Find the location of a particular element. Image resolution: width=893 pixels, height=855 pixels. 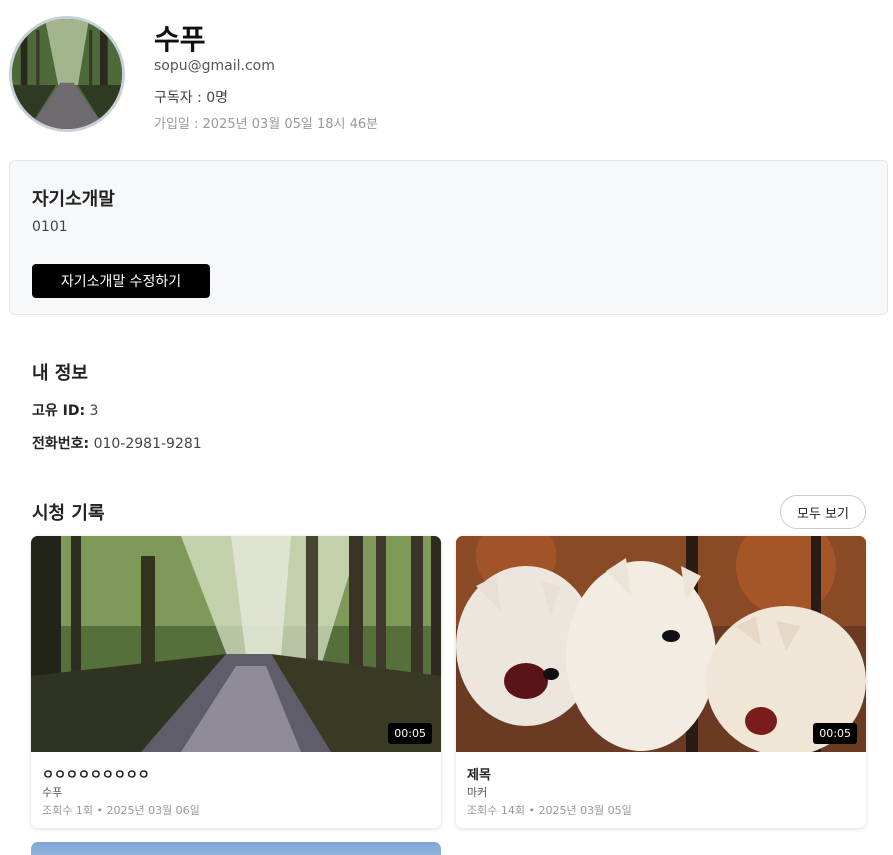

my-info-title: 내 정보 is located at coordinates (60, 373).